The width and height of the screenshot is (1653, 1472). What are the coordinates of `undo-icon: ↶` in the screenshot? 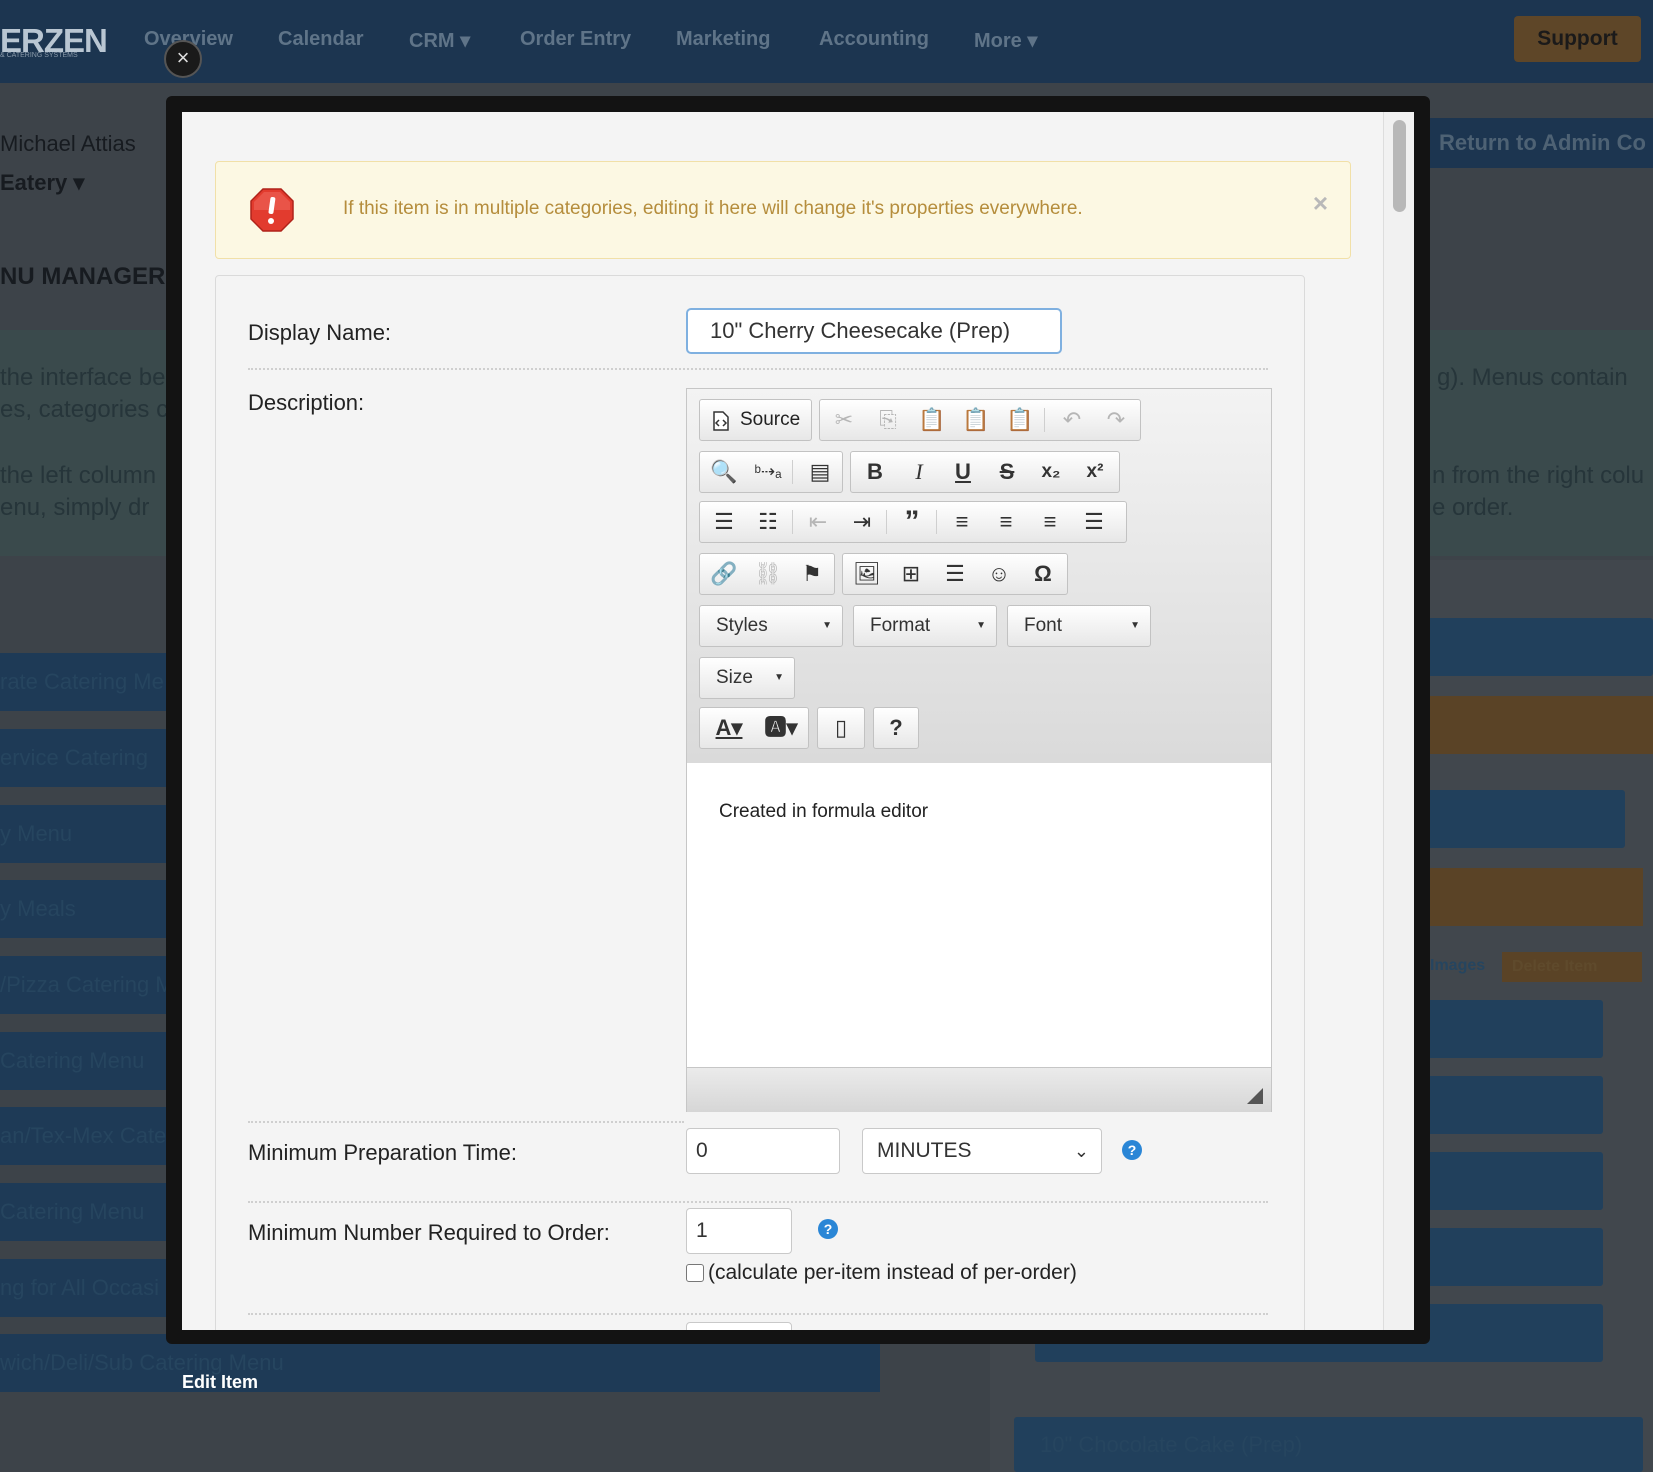 It's located at (1072, 420).